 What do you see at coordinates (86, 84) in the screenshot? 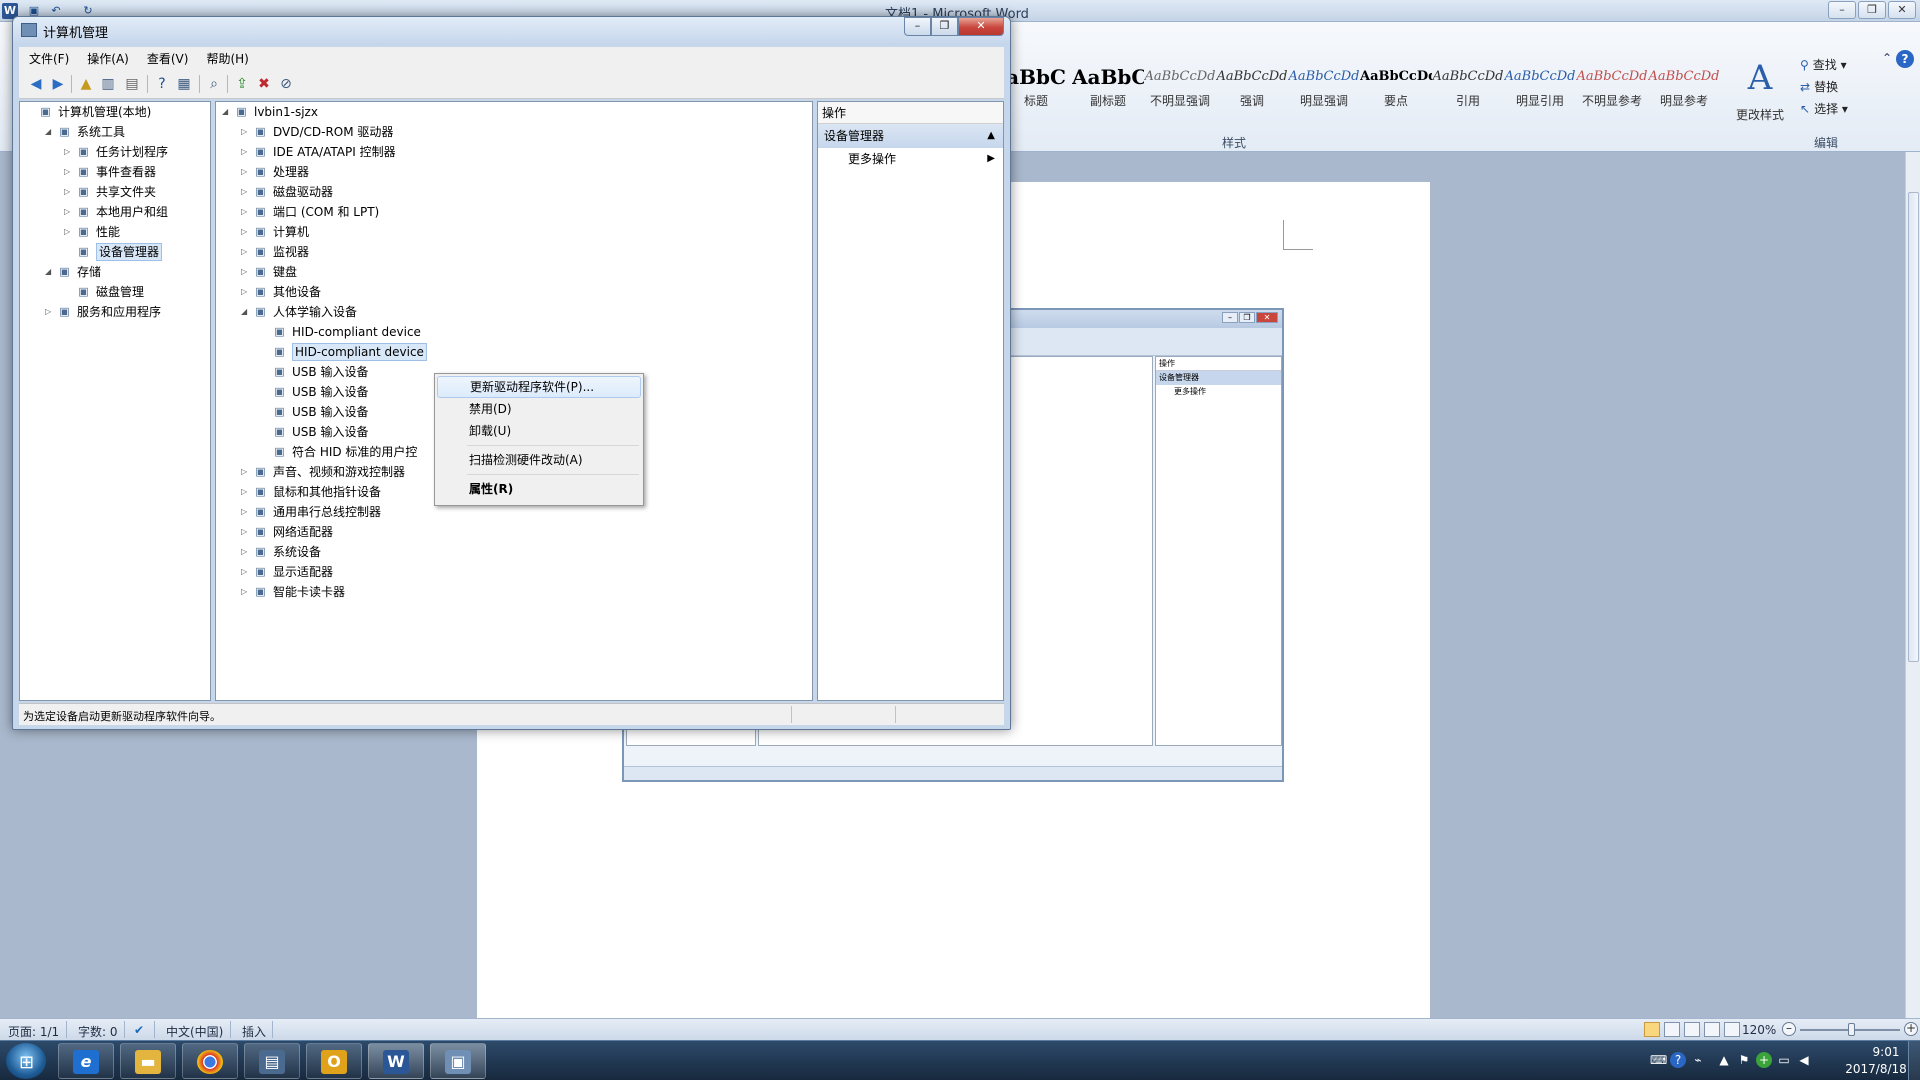
I see `up-folder-icon: ▲` at bounding box center [86, 84].